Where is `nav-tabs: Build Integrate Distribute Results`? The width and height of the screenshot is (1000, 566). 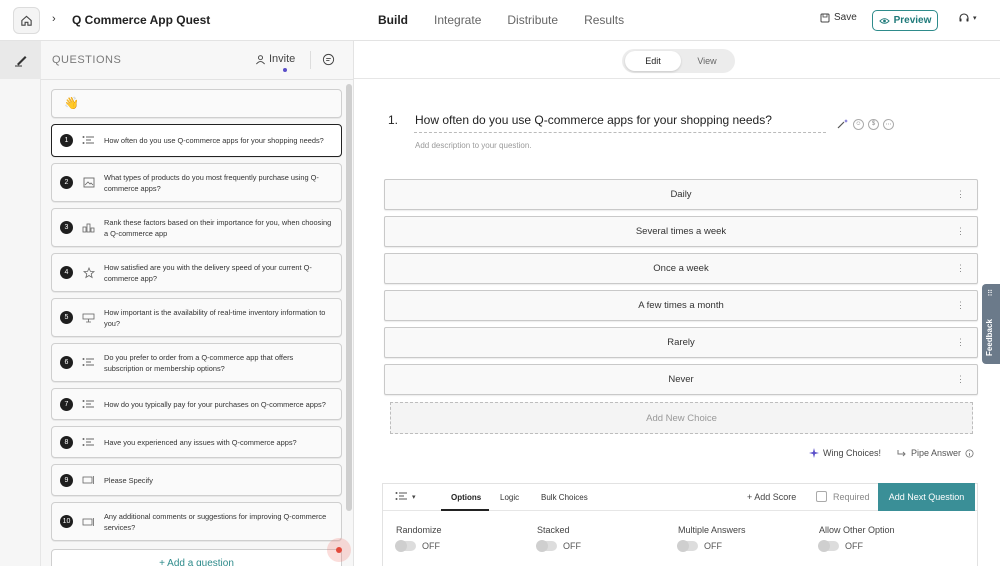
nav-tabs: Build Integrate Distribute Results is located at coordinates (514, 20).